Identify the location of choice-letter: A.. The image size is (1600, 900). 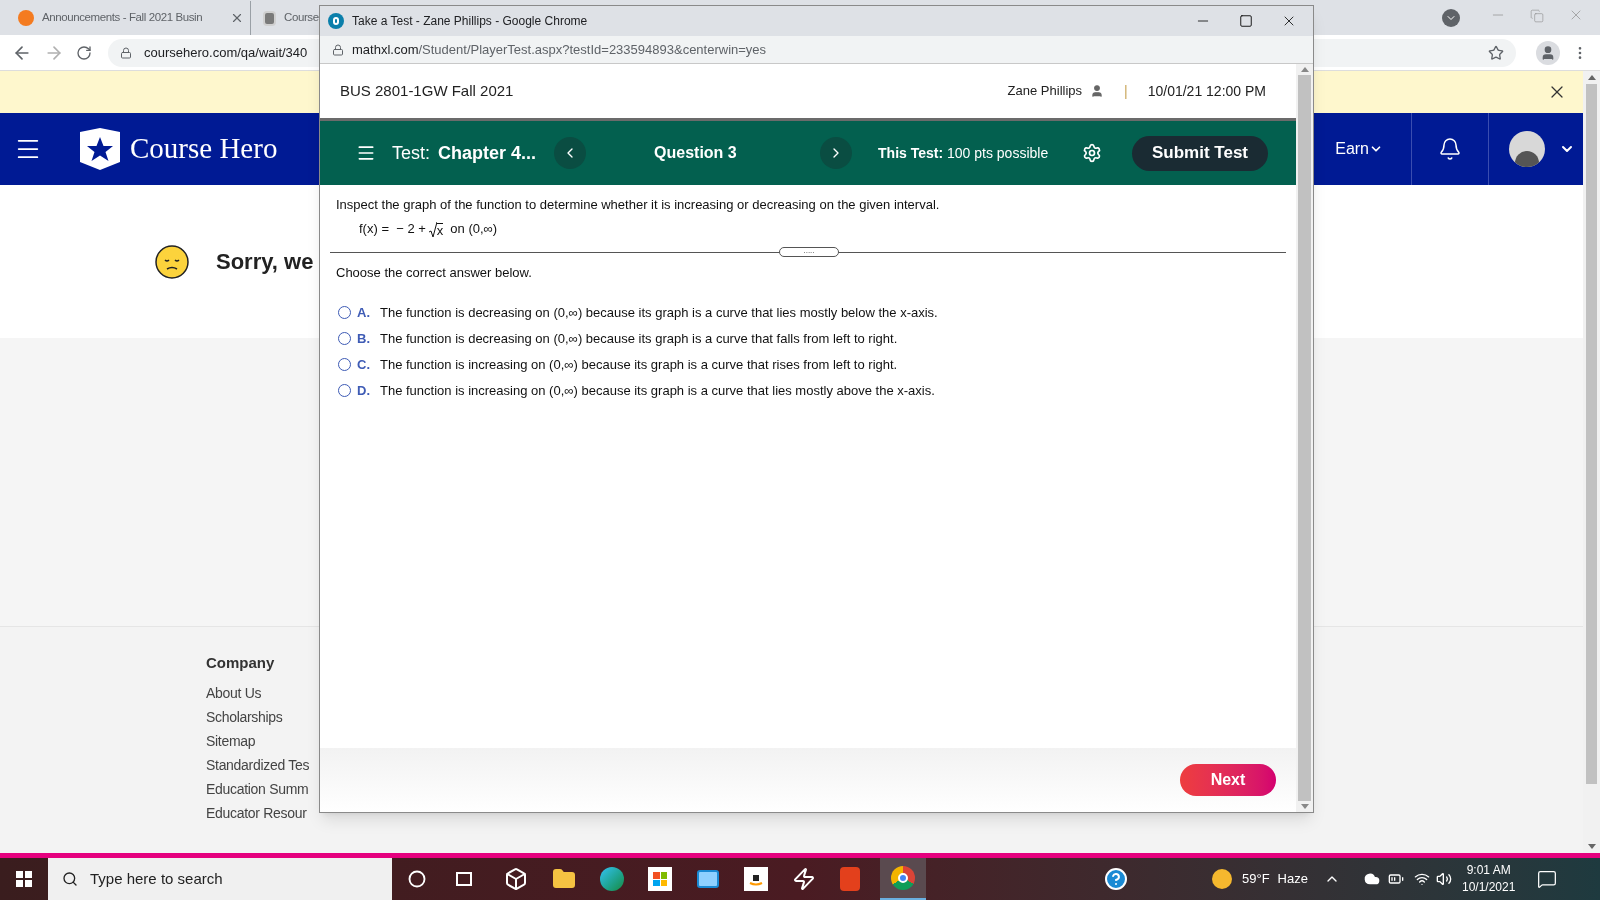
(364, 312).